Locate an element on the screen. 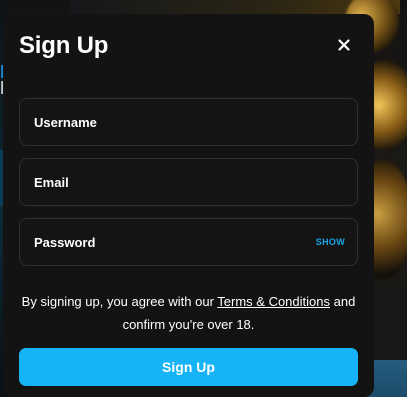 The image size is (407, 397). username-field is located at coordinates (188, 122).